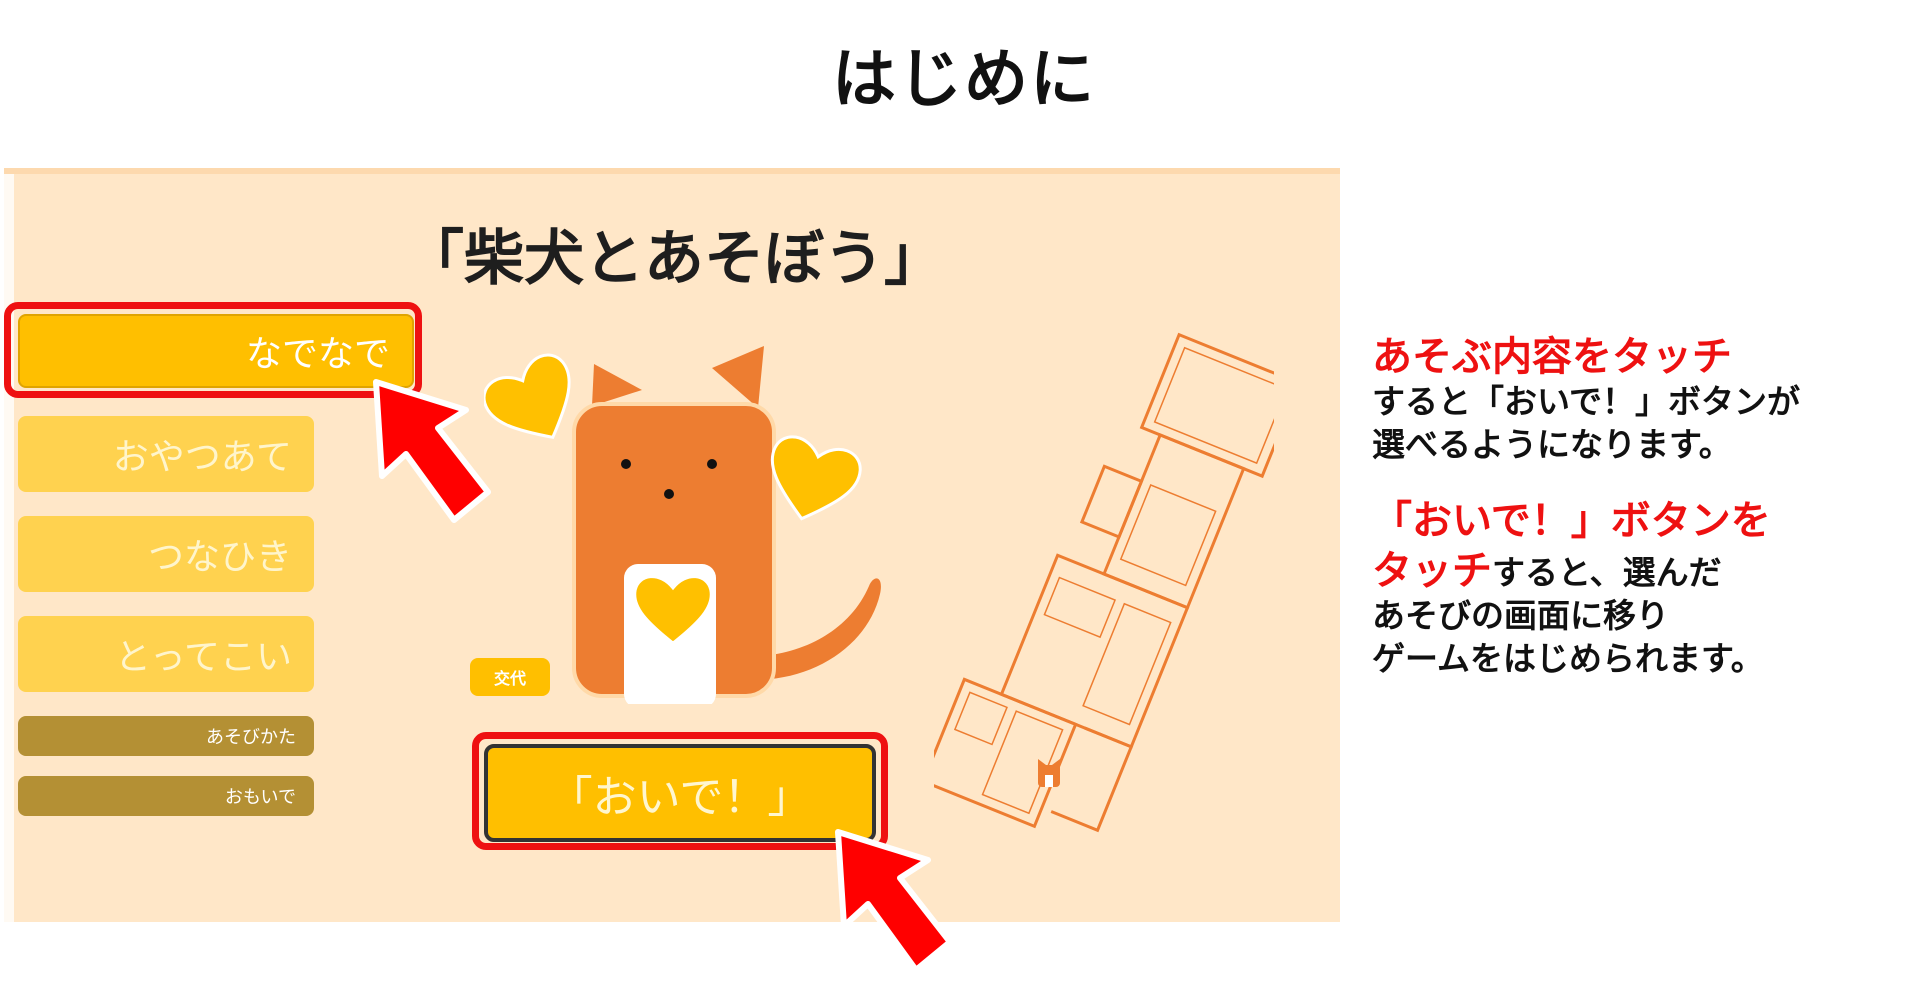 The width and height of the screenshot is (1928, 982). Describe the element at coordinates (9, 548) in the screenshot. I see `screen-edge` at that location.